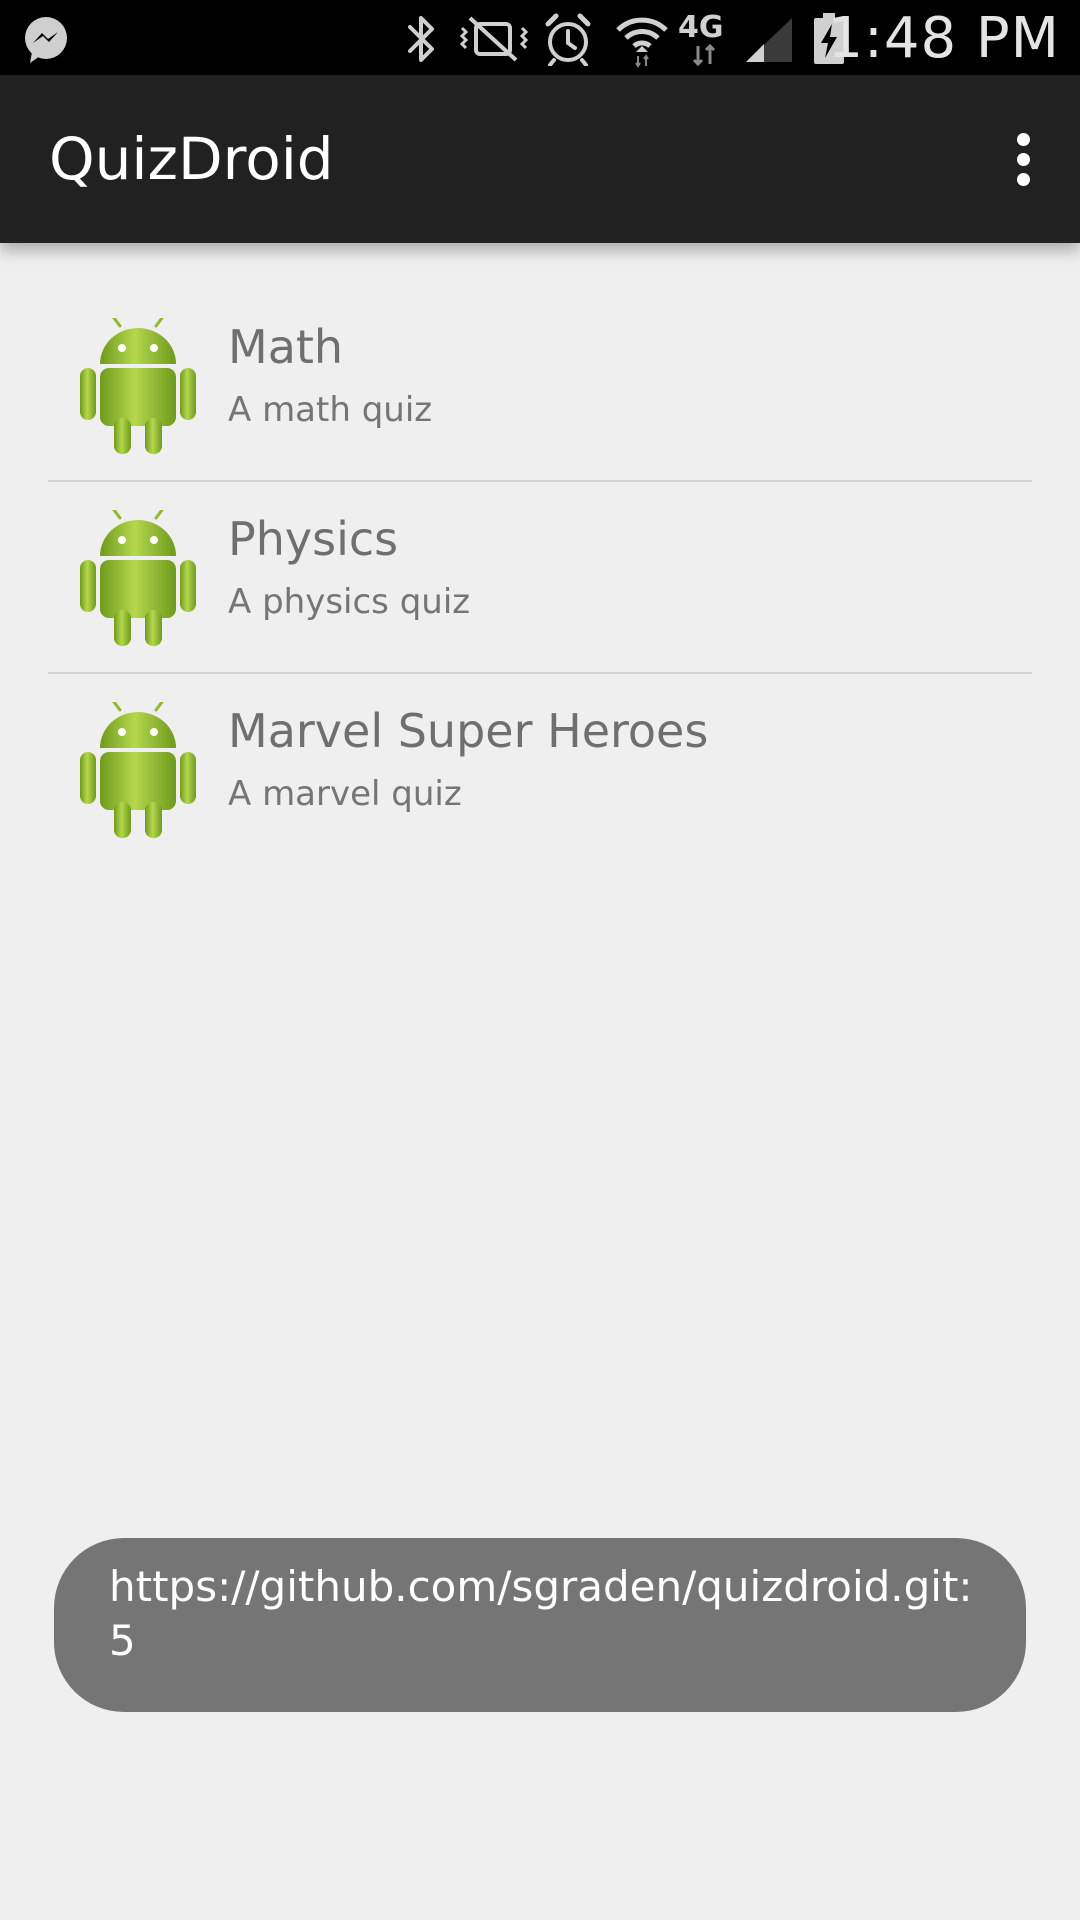 This screenshot has width=1080, height=1920. Describe the element at coordinates (286, 347) in the screenshot. I see `quiz-title: Math` at that location.